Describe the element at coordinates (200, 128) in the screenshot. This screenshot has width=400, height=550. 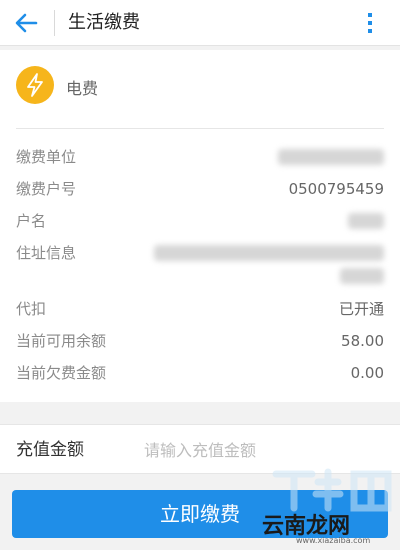
I see `header-divider` at that location.